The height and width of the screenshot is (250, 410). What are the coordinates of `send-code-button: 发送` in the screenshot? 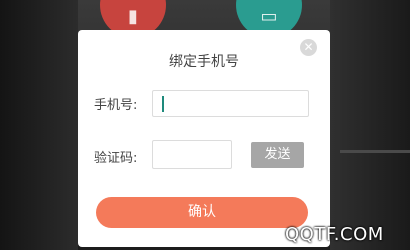 It's located at (277, 155).